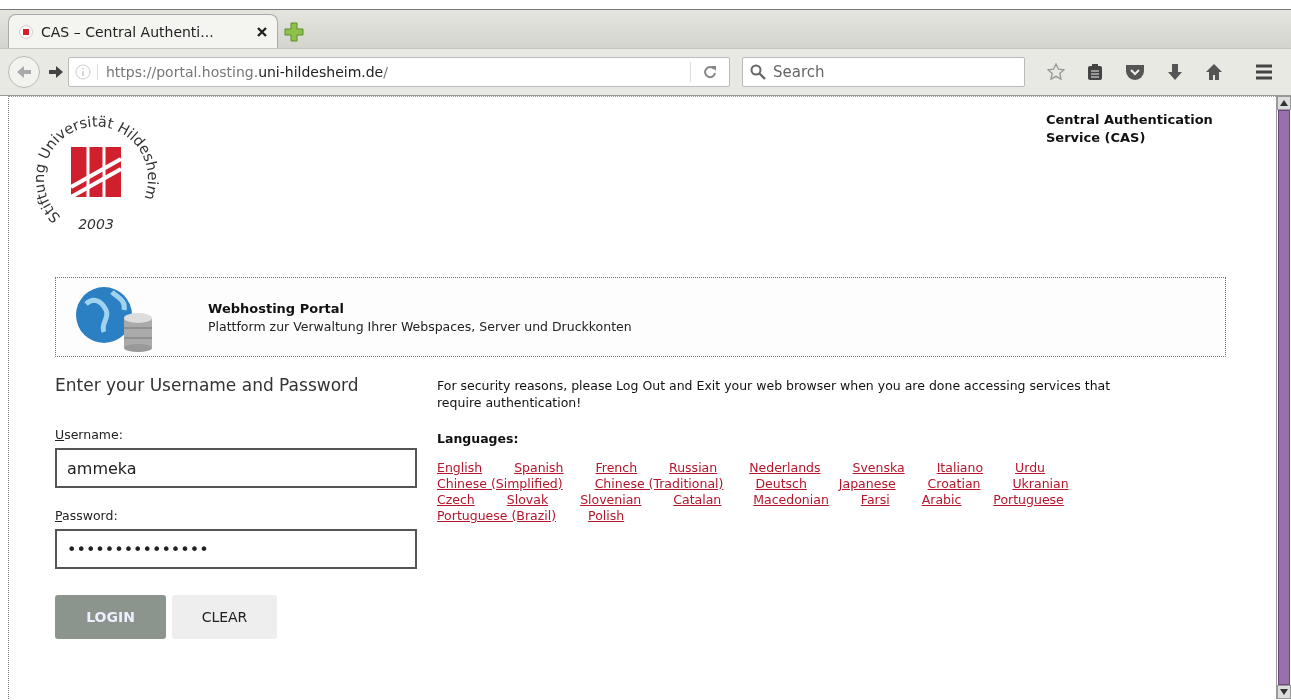  Describe the element at coordinates (693, 468) in the screenshot. I see `language-link: Russian` at that location.